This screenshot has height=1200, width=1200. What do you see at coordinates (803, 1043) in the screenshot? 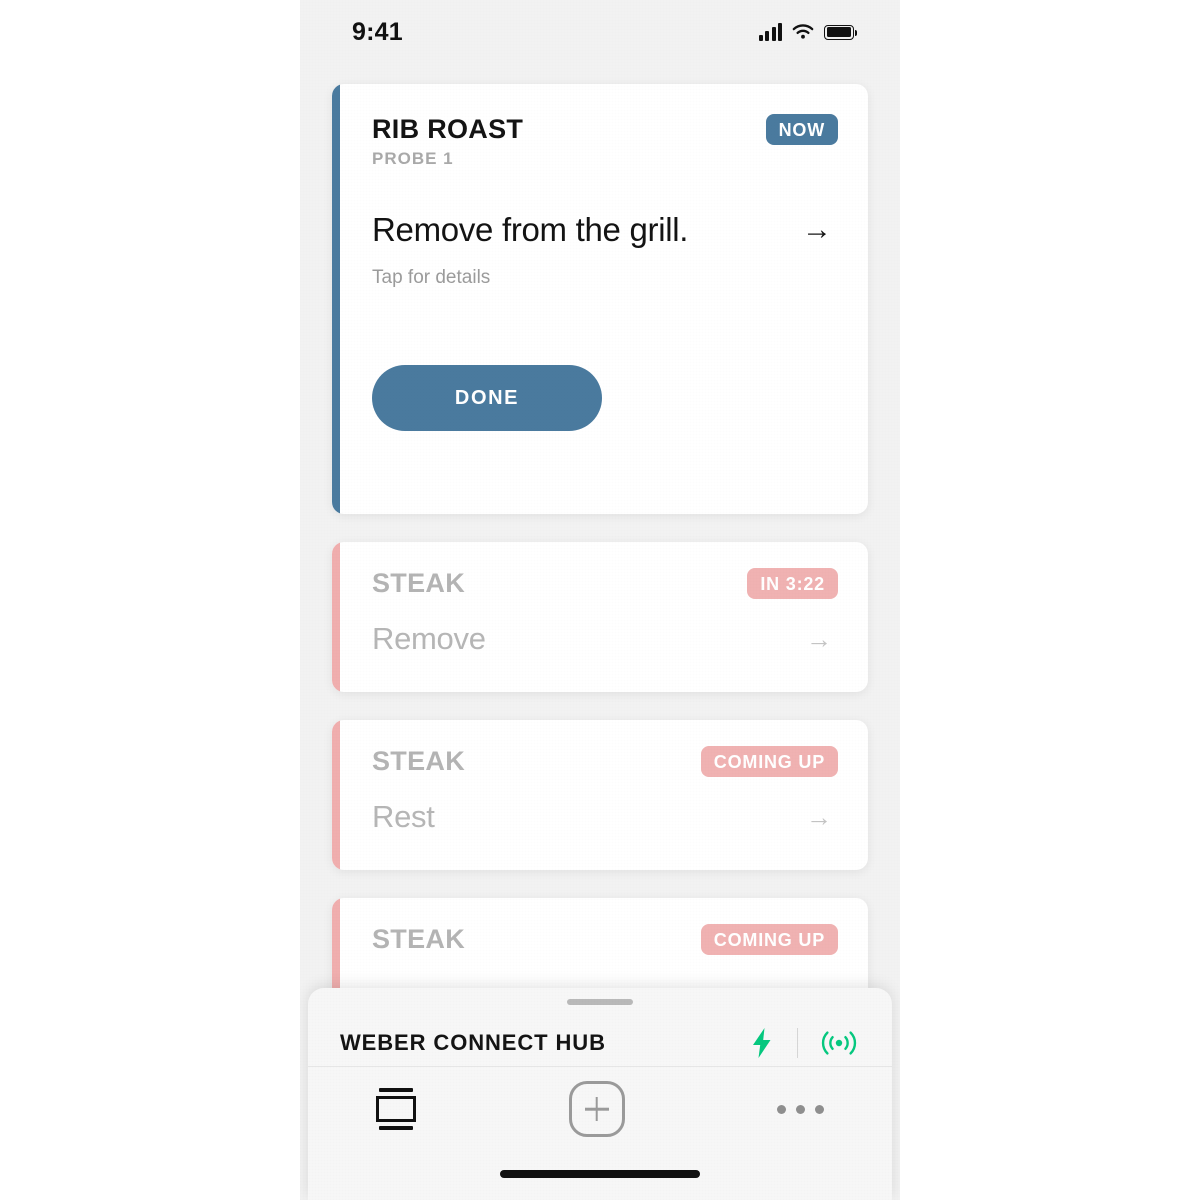
I see `hub-status-icons` at bounding box center [803, 1043].